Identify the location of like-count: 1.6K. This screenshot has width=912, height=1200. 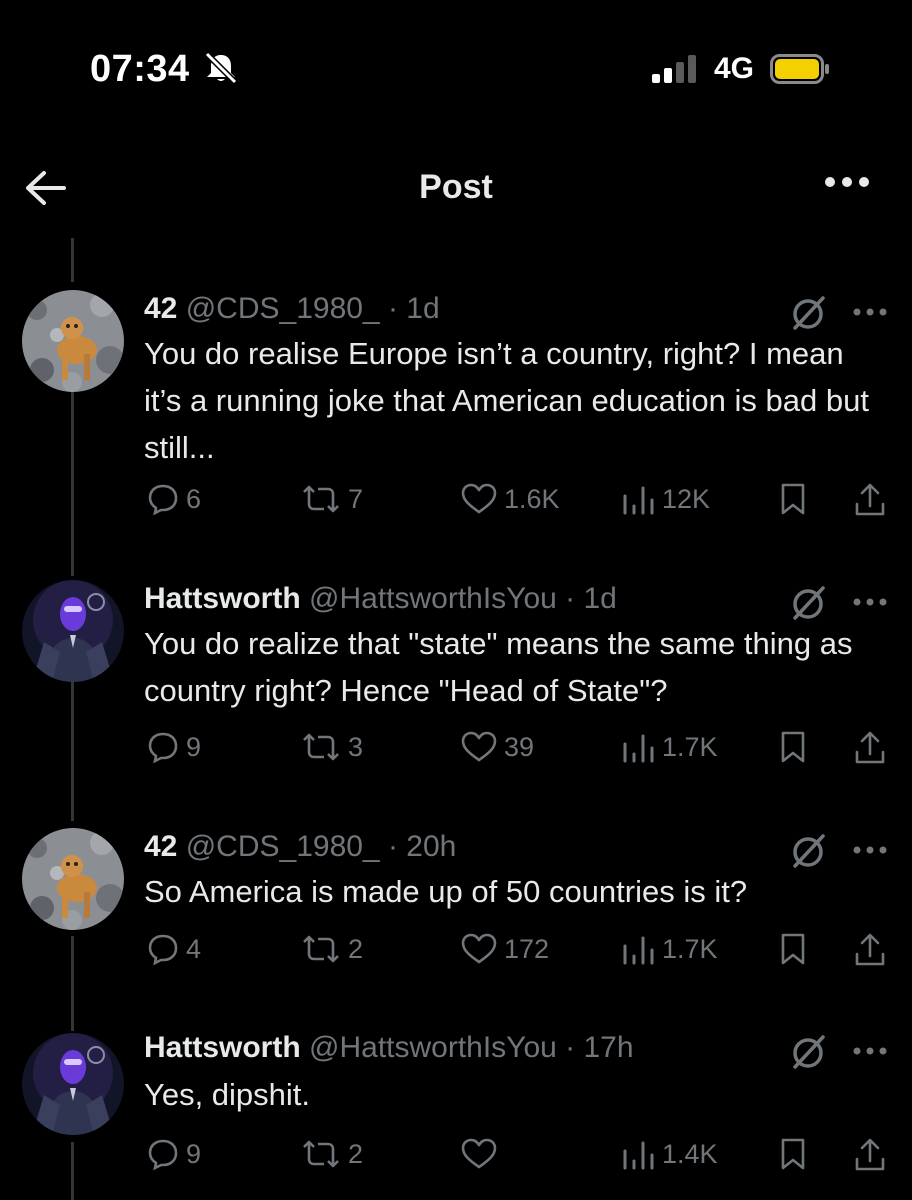
(532, 498).